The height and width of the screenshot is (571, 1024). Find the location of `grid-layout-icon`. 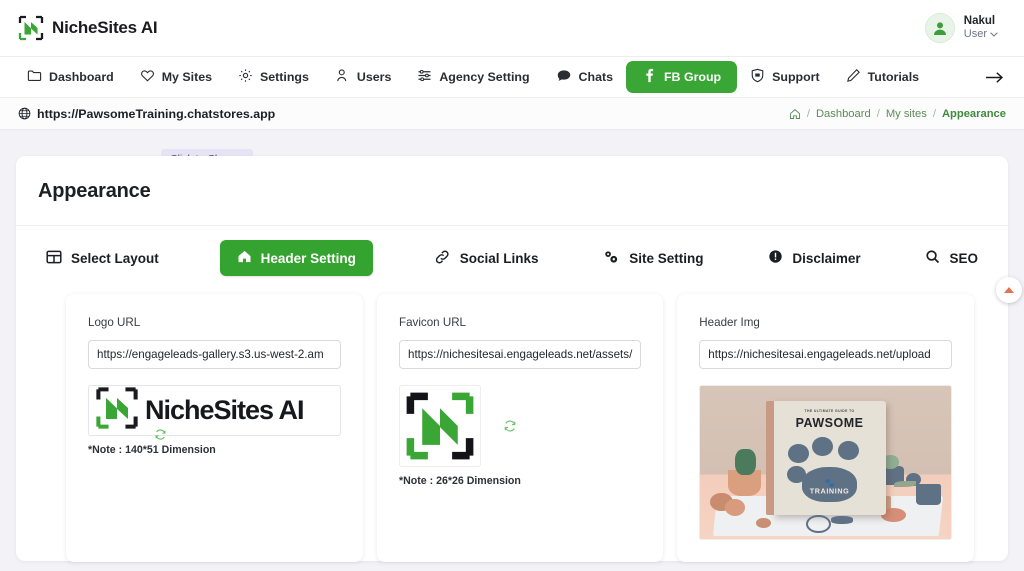

grid-layout-icon is located at coordinates (54, 258).